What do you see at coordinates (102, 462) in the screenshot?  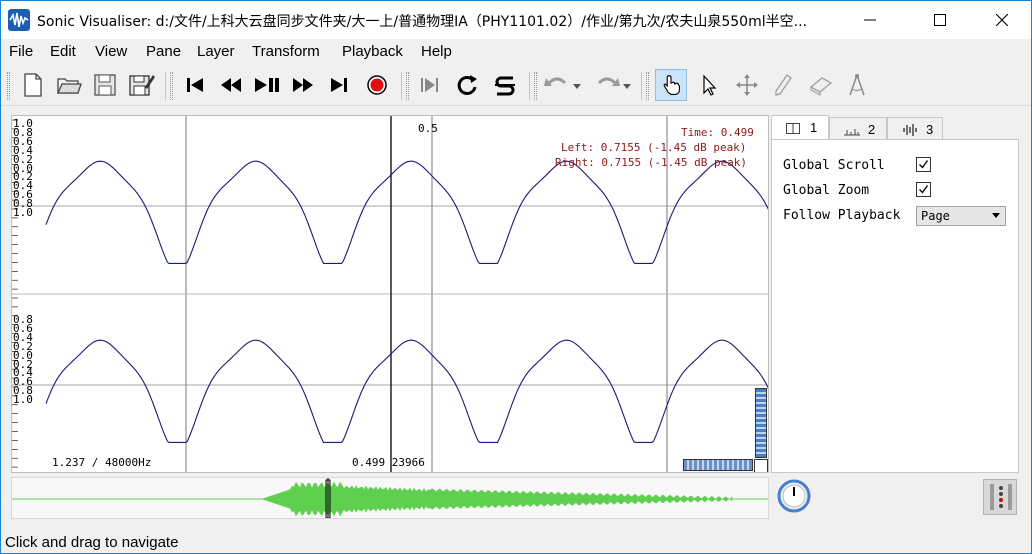 I see `zoom-level-label: 1.237 / 48000Hz` at bounding box center [102, 462].